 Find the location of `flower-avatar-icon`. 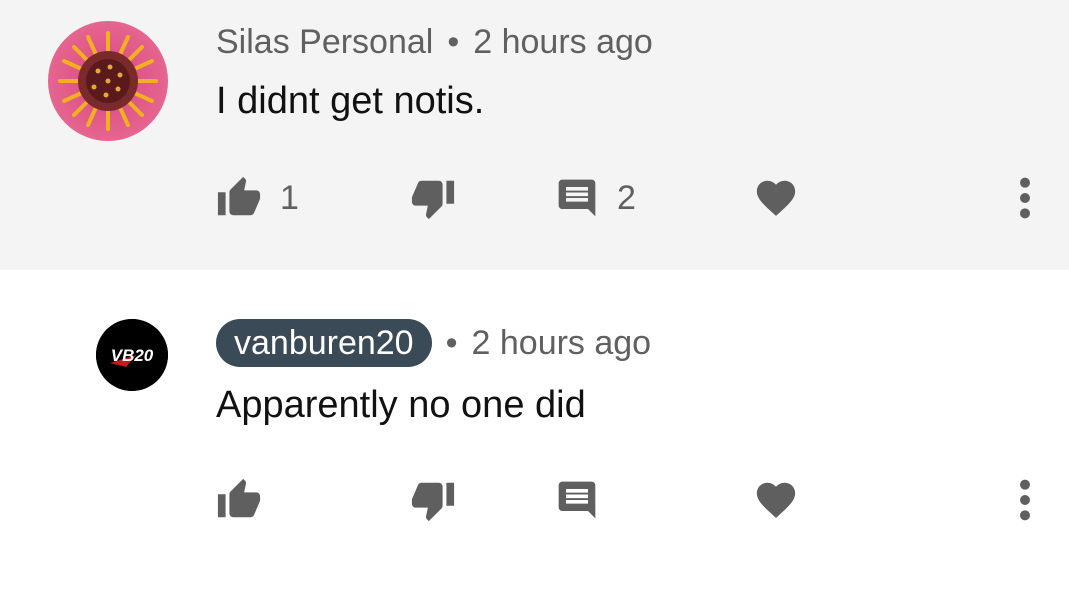

flower-avatar-icon is located at coordinates (108, 81).